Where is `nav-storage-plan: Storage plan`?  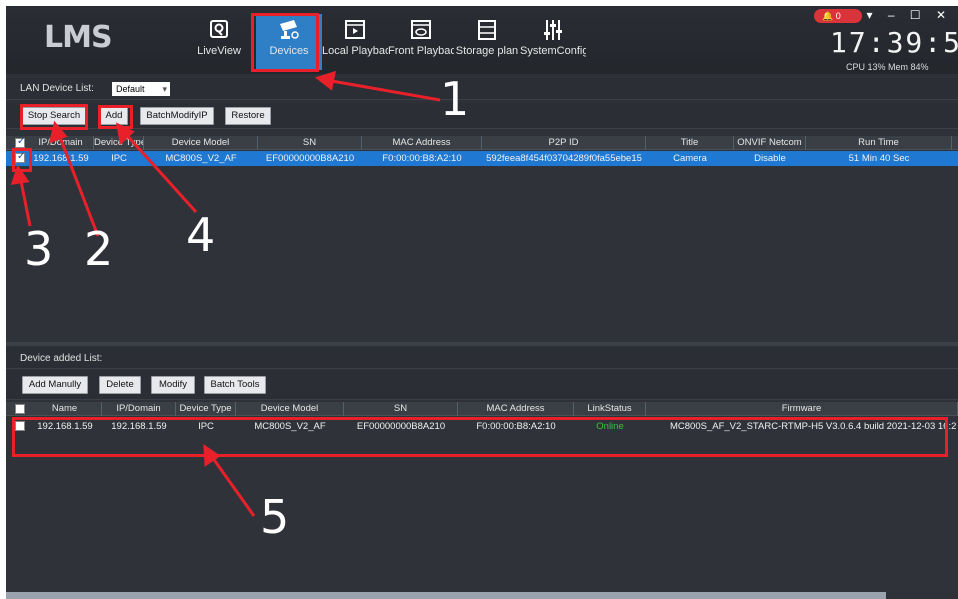 nav-storage-plan: Storage plan is located at coordinates (487, 42).